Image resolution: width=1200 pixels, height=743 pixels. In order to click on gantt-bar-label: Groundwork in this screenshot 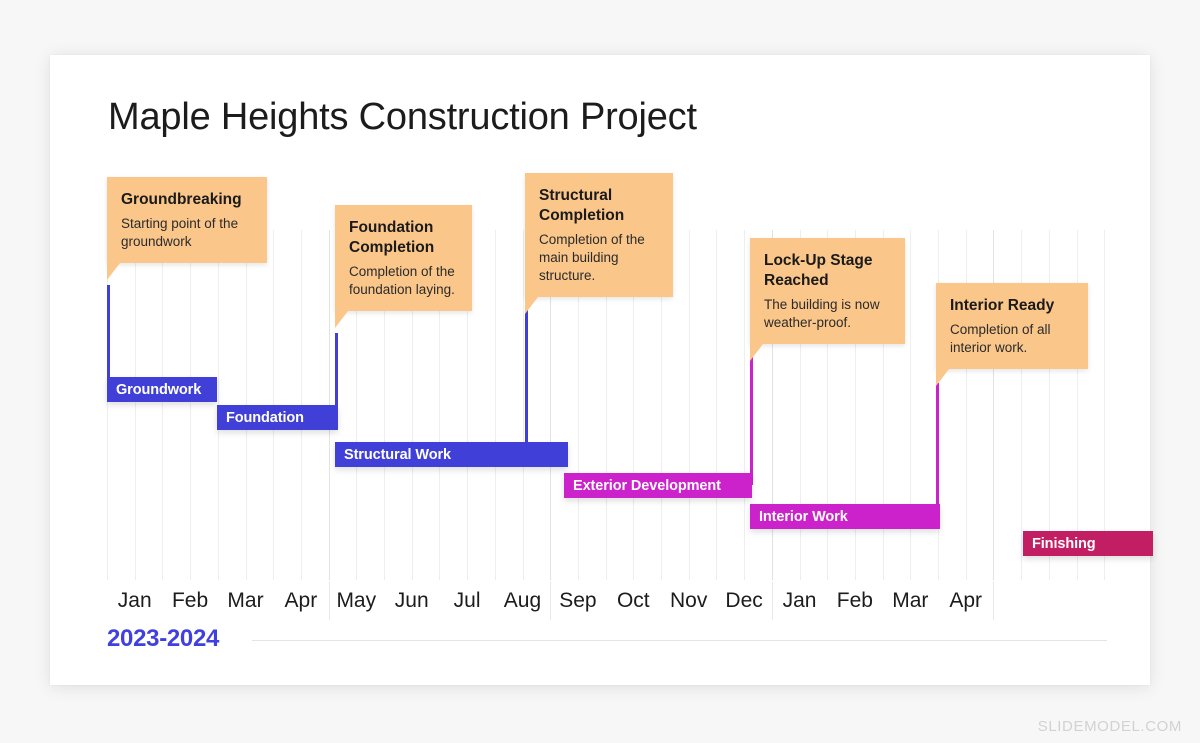, I will do `click(159, 389)`.